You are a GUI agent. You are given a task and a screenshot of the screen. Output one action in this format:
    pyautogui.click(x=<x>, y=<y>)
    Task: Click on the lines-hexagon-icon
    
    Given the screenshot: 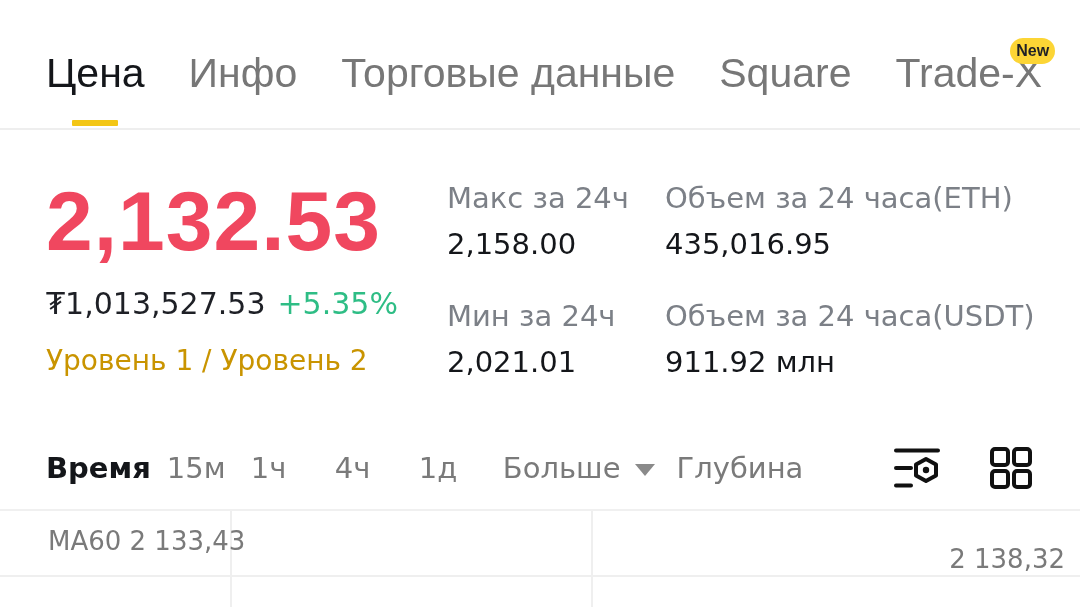 What is the action you would take?
    pyautogui.click(x=917, y=468)
    